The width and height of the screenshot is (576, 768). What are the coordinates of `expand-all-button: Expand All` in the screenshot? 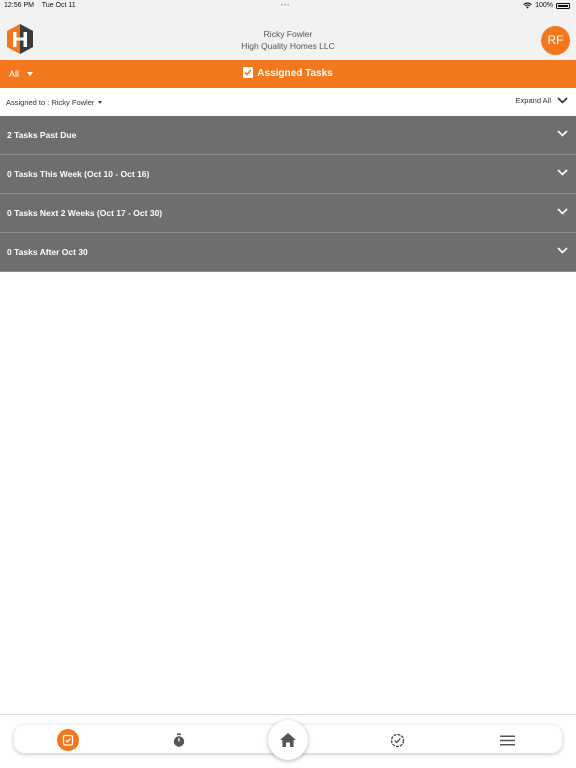 It's located at (542, 100).